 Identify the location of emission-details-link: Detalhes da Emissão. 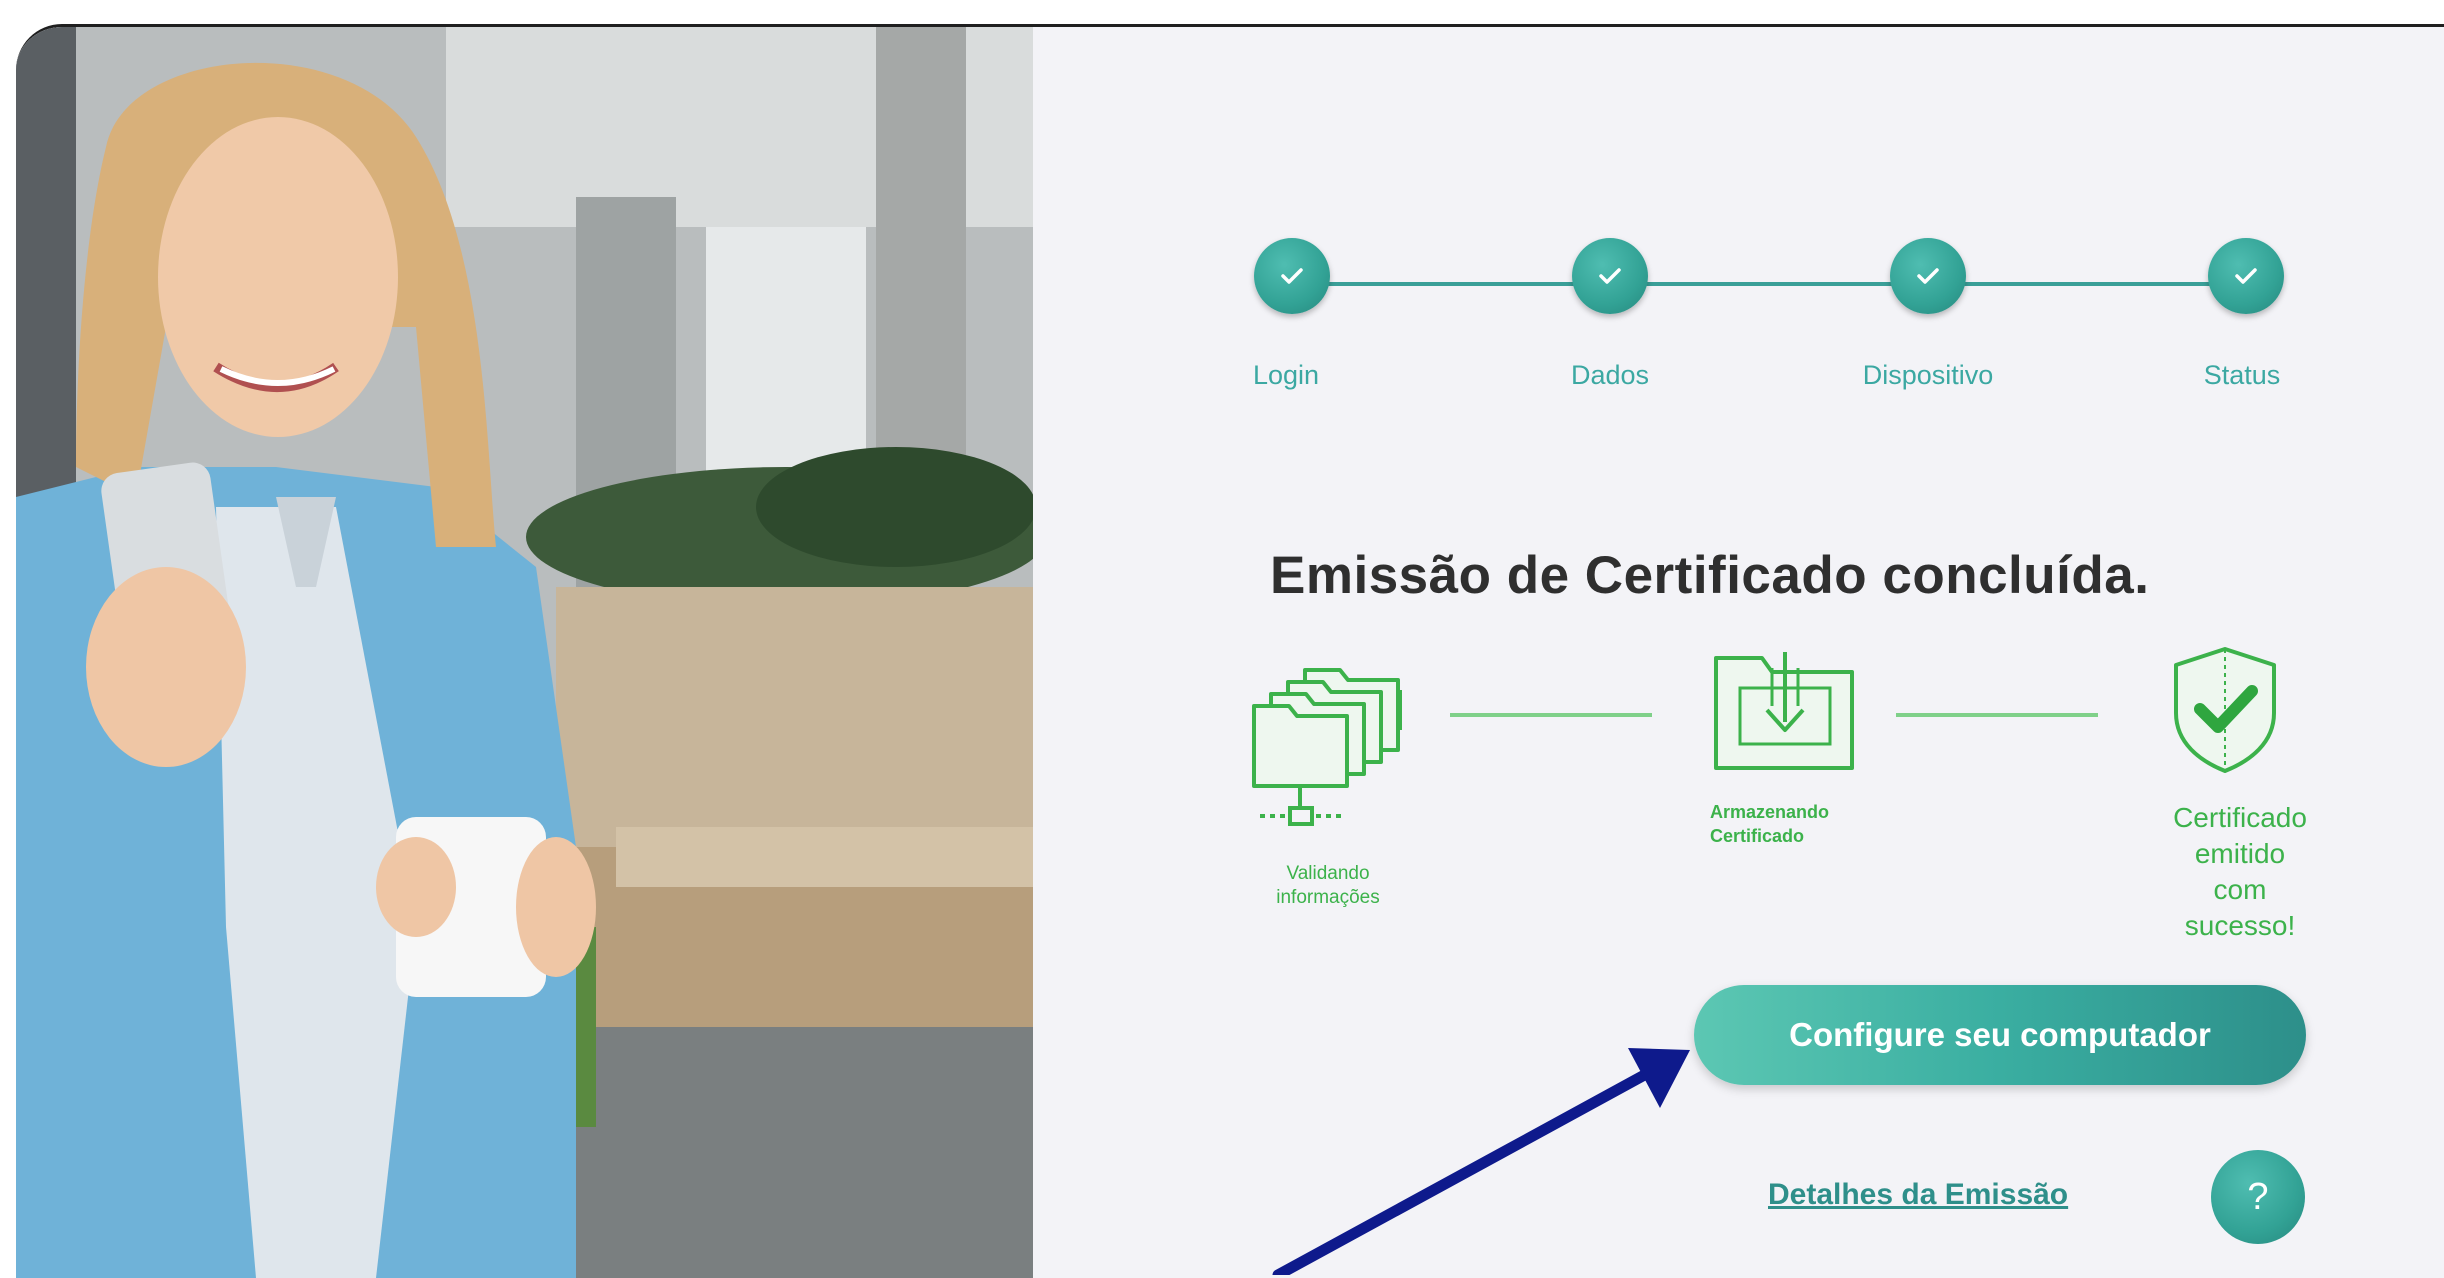
(1918, 1195).